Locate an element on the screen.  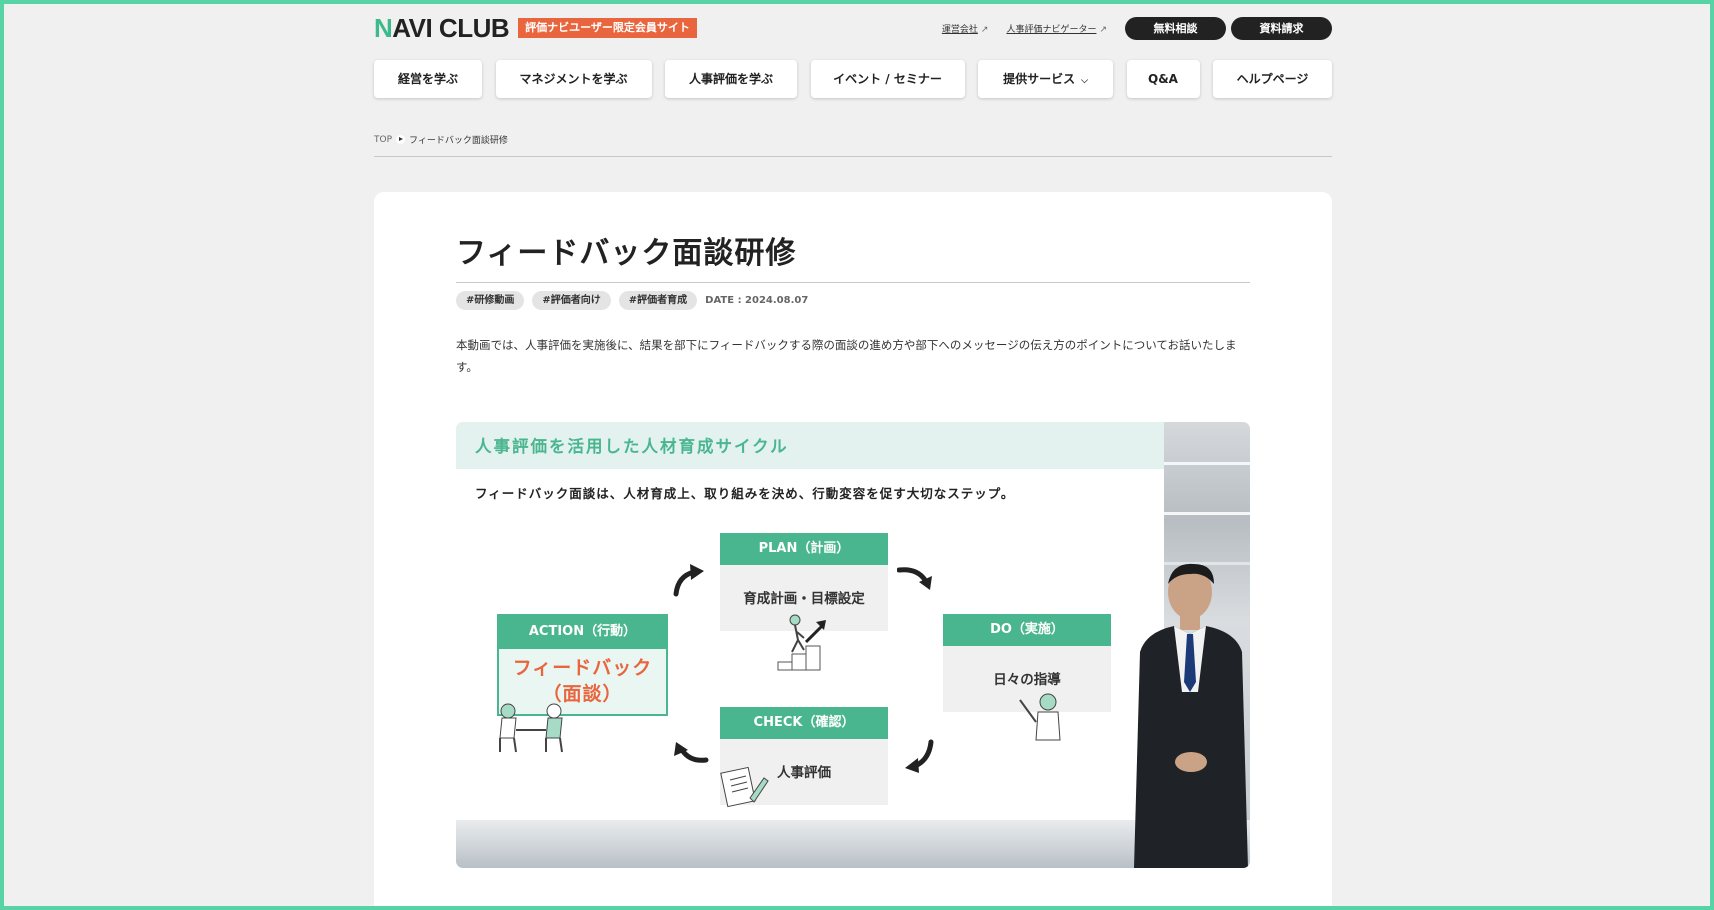
breadcrumb-current: フィードバック面談研修 is located at coordinates (458, 141).